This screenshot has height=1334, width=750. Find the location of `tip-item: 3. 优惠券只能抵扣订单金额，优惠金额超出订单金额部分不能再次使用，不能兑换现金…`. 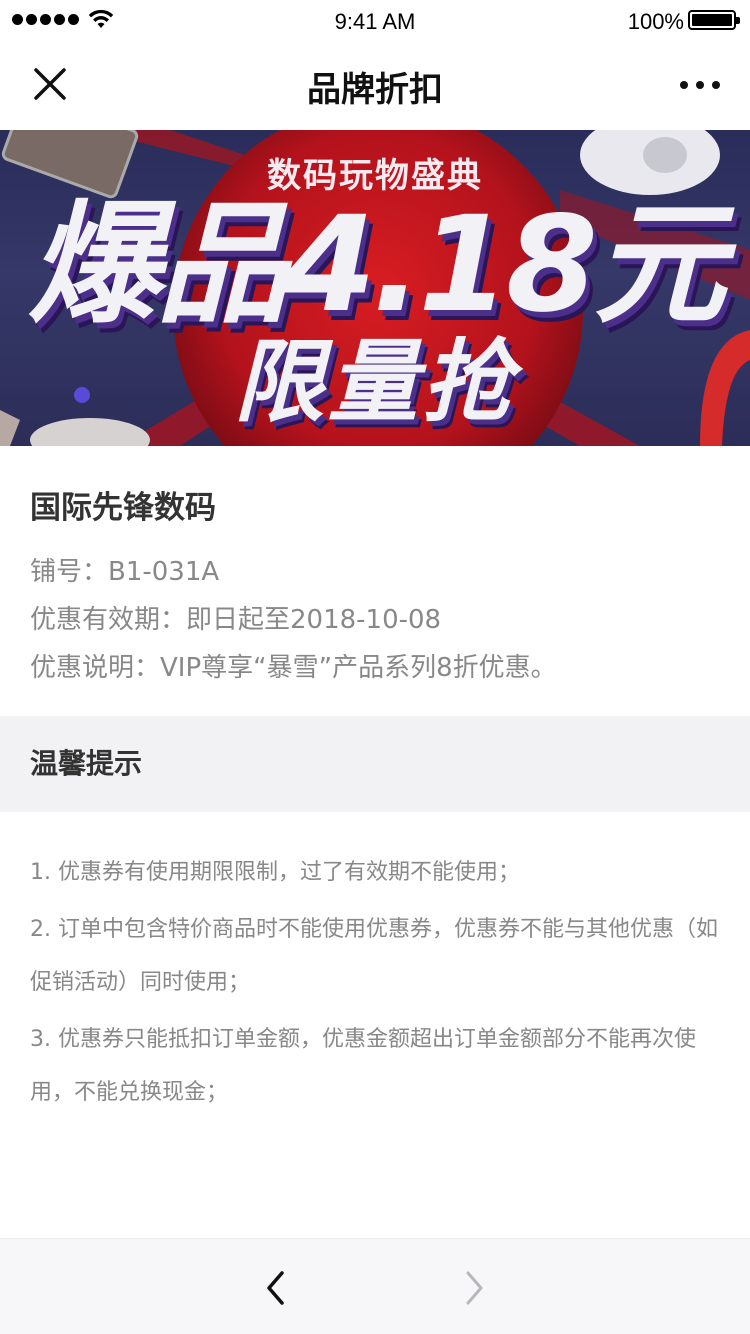

tip-item: 3. 优惠券只能抵扣订单金额，优惠金额超出订单金额部分不能再次使用，不能兑换现金… is located at coordinates (363, 1066).